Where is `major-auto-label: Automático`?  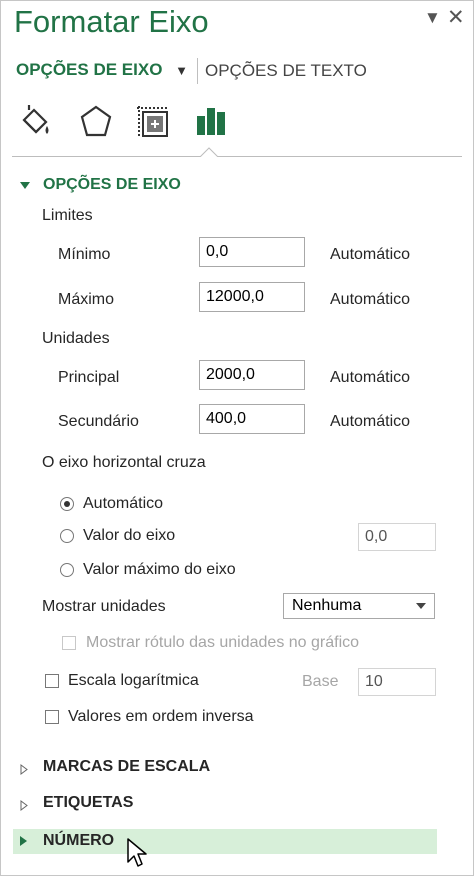 major-auto-label: Automático is located at coordinates (370, 377).